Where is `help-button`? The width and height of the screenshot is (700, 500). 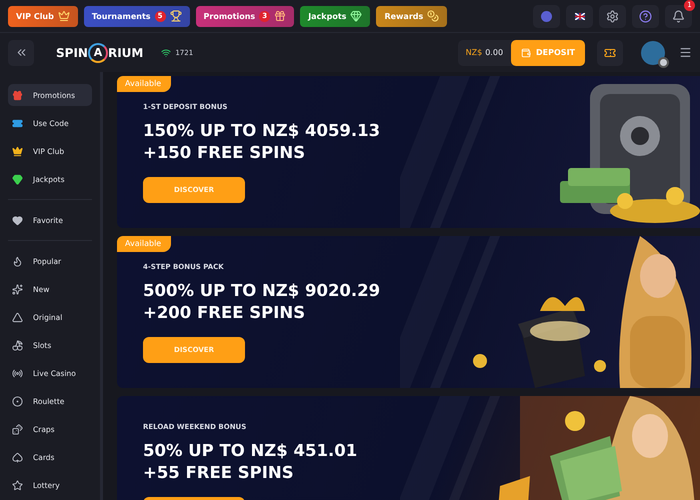 help-button is located at coordinates (645, 16).